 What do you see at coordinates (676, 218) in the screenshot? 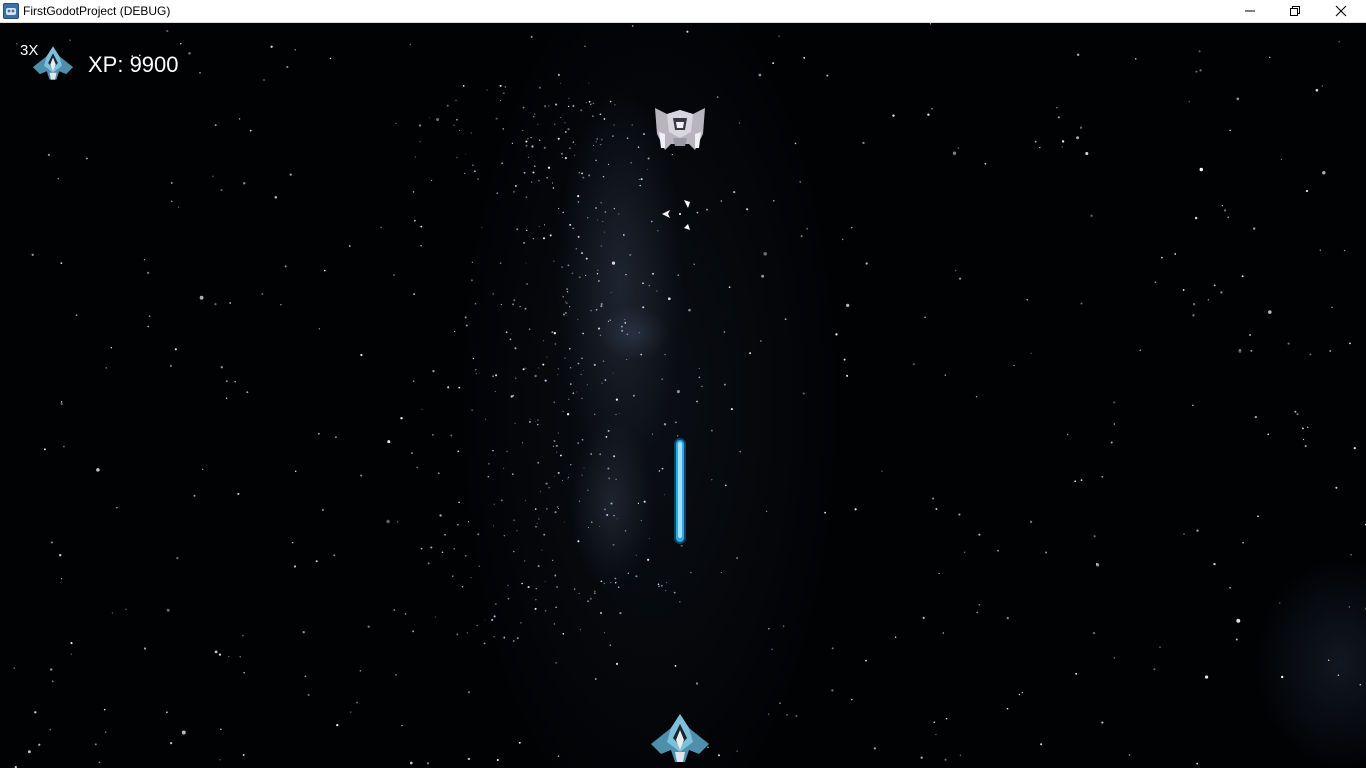
I see `target-reticle` at bounding box center [676, 218].